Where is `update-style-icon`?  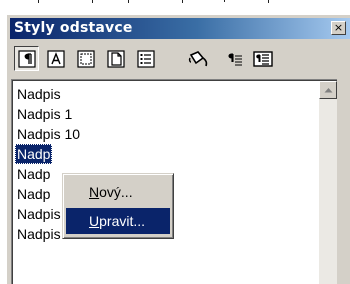 update-style-icon is located at coordinates (262, 58).